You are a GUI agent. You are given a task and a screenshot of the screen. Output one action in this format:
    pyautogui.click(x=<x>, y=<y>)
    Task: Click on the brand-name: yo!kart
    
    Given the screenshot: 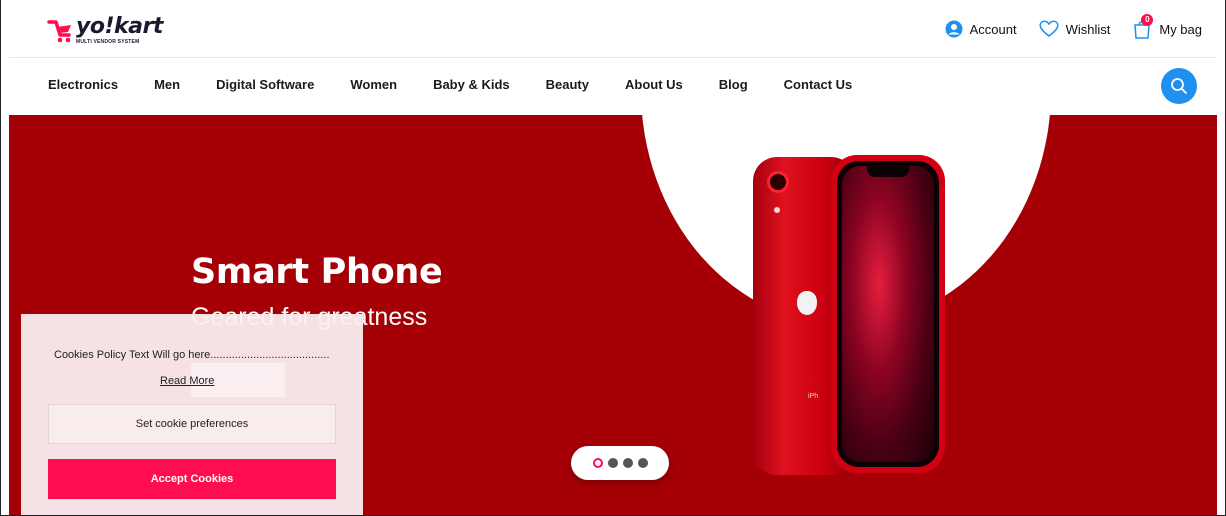 What is the action you would take?
    pyautogui.click(x=119, y=26)
    